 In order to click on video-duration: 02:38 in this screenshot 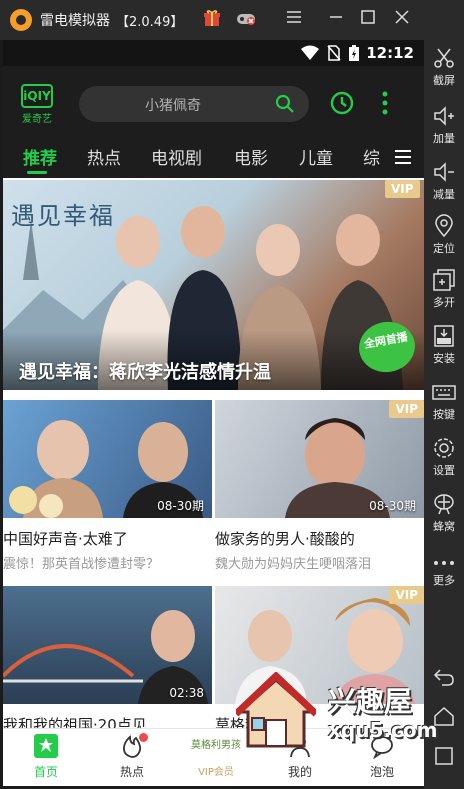, I will do `click(186, 693)`.